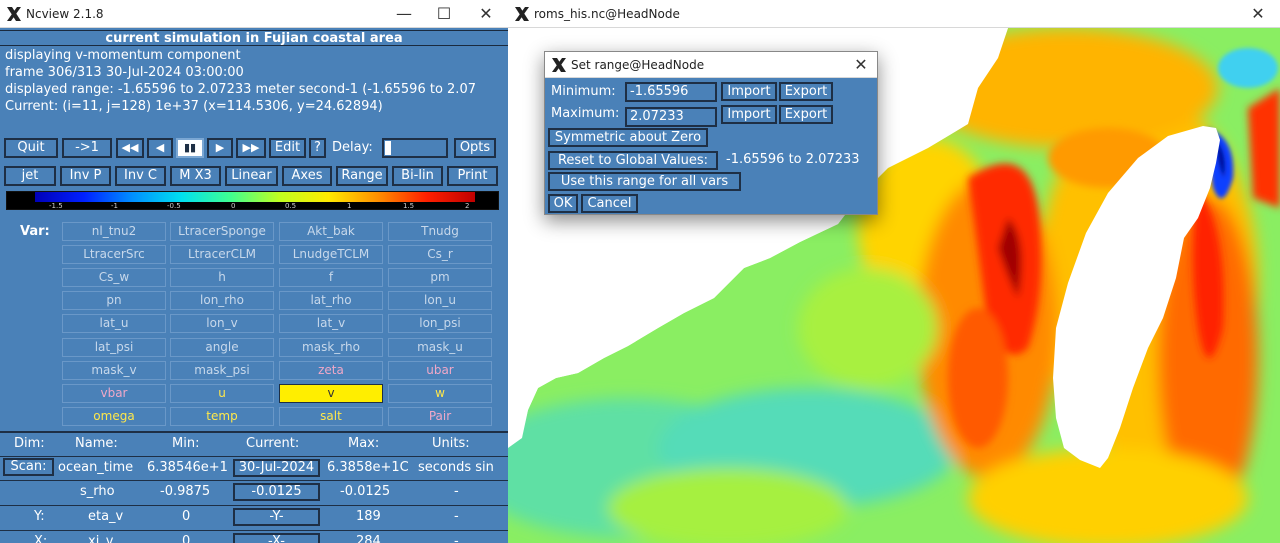 This screenshot has height=543, width=1280. Describe the element at coordinates (409, 206) in the screenshot. I see `colorbar-tick: 1.5` at that location.